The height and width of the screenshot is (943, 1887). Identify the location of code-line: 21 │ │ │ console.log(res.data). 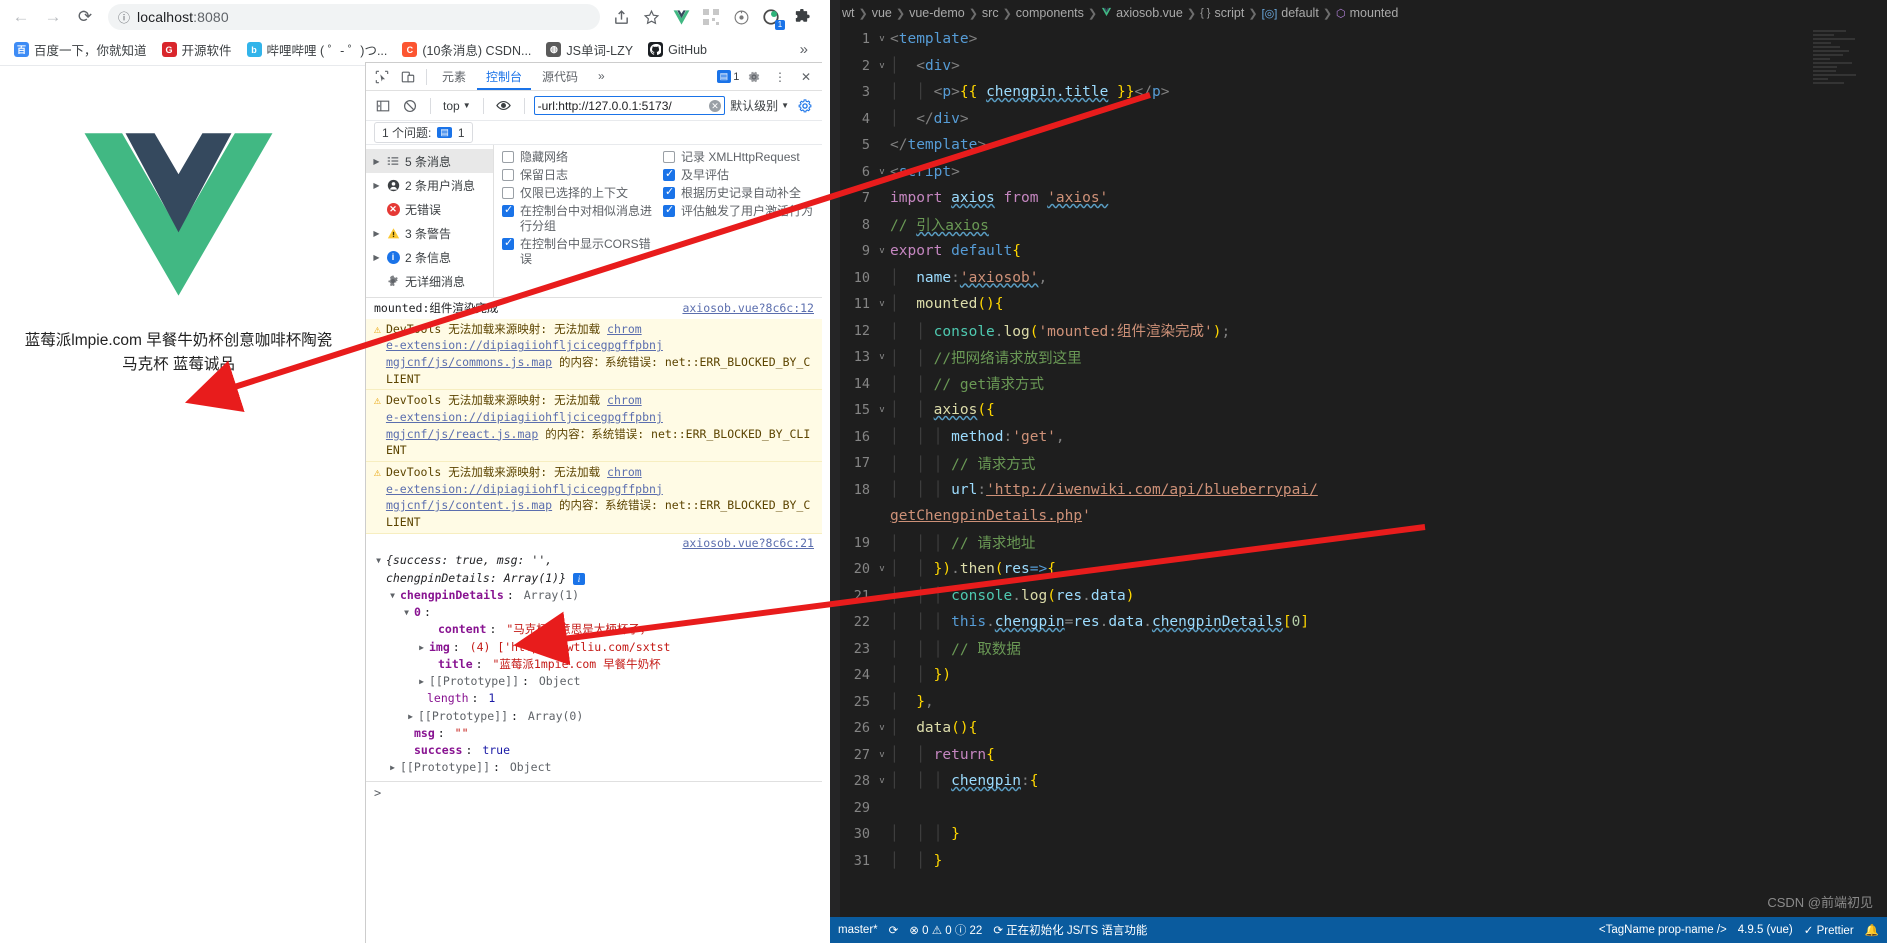
(1358, 596).